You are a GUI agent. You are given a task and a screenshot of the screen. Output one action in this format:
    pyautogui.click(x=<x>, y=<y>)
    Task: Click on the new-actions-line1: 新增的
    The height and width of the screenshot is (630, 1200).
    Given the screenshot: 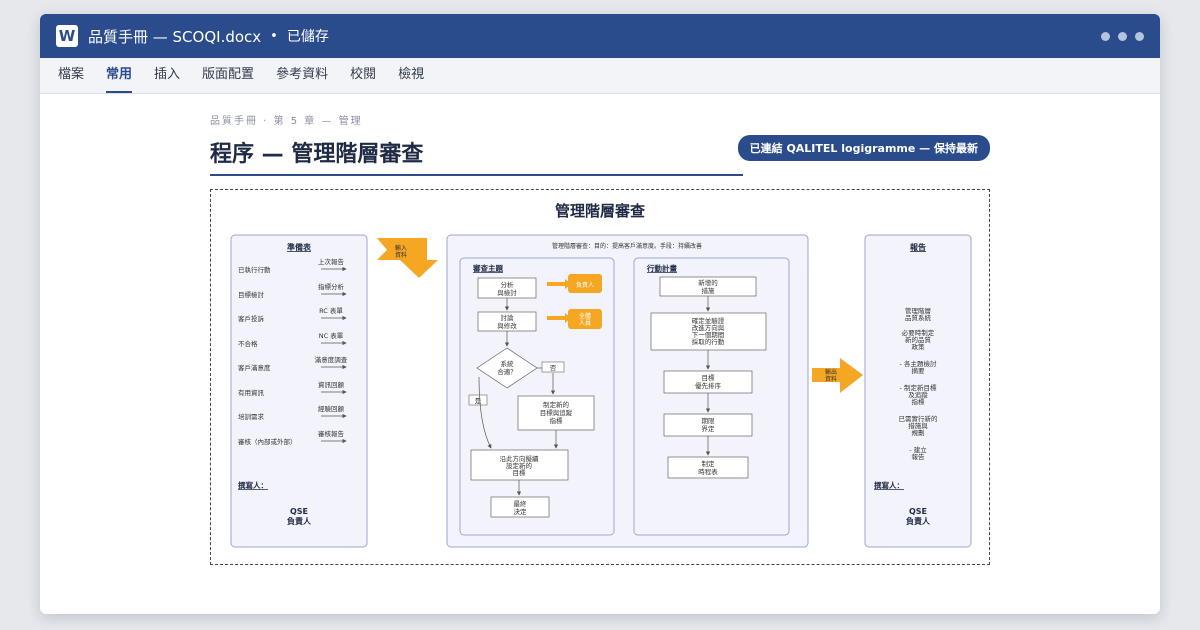 What is the action you would take?
    pyautogui.click(x=708, y=282)
    